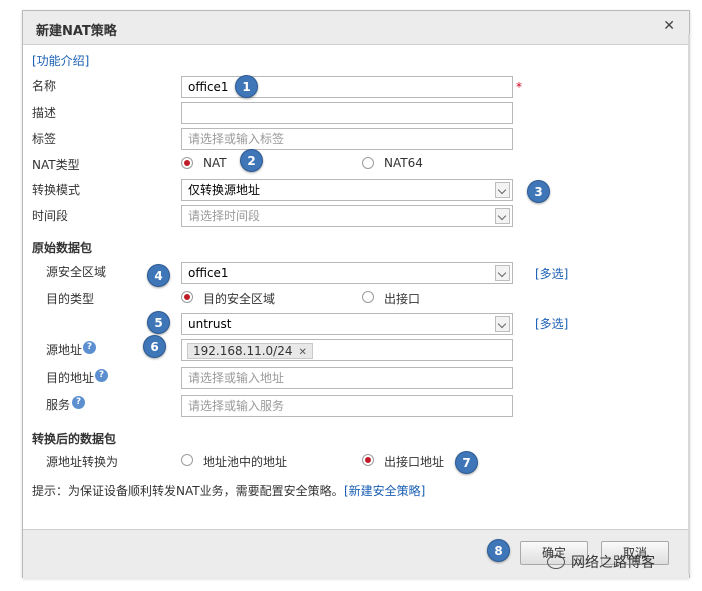 This screenshot has height=591, width=702. I want to click on annotation-badge: 7, so click(466, 462).